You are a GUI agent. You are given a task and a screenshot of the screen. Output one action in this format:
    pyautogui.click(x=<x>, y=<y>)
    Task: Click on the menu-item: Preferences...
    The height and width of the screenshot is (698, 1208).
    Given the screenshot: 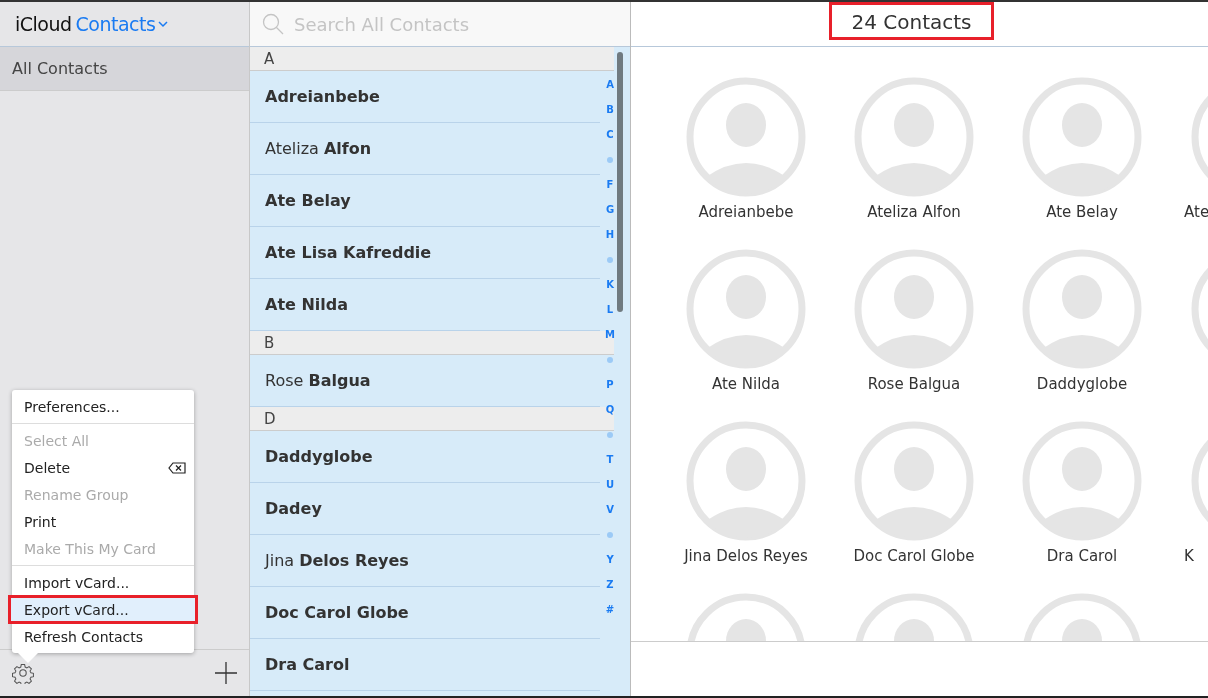 What is the action you would take?
    pyautogui.click(x=103, y=406)
    